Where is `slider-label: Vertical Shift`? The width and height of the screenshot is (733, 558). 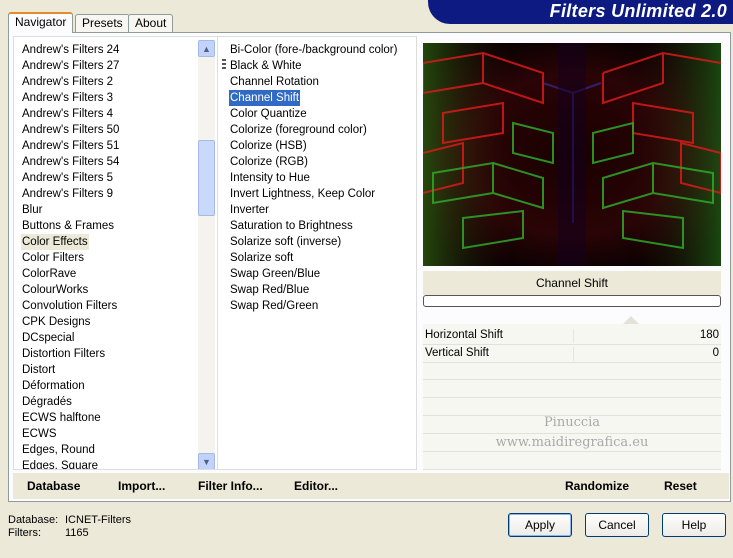 slider-label: Vertical Shift is located at coordinates (457, 353).